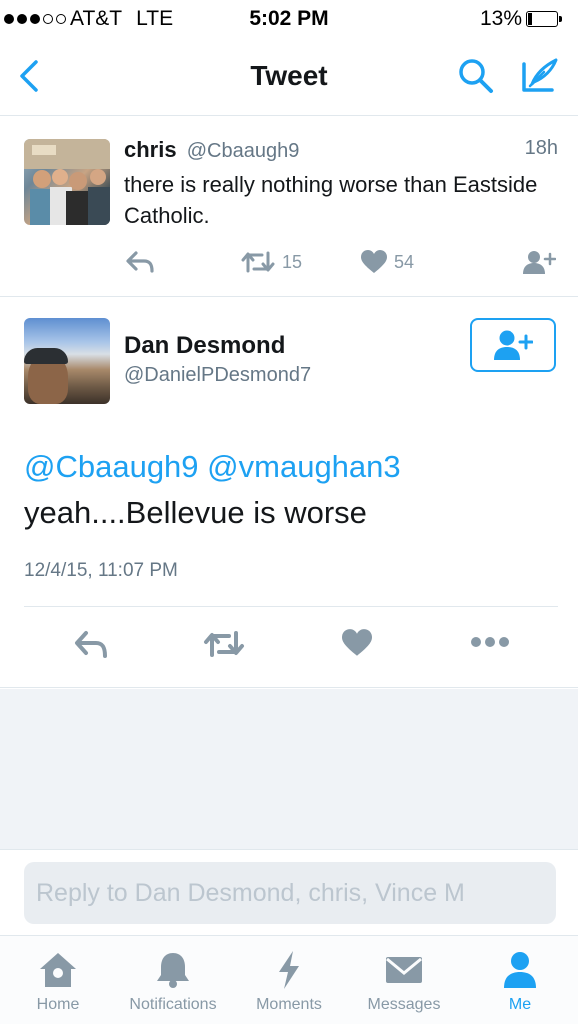  What do you see at coordinates (500, 18) in the screenshot?
I see `battery-percent: 13%` at bounding box center [500, 18].